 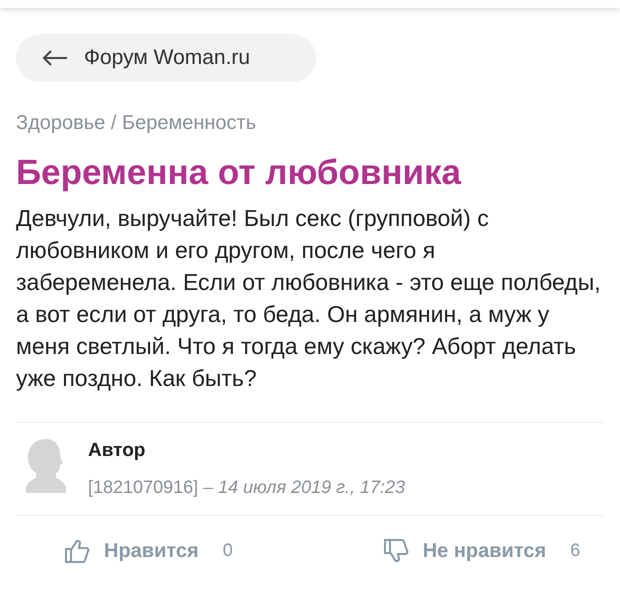 I want to click on back-button: Форум Woman.ru, so click(x=166, y=58).